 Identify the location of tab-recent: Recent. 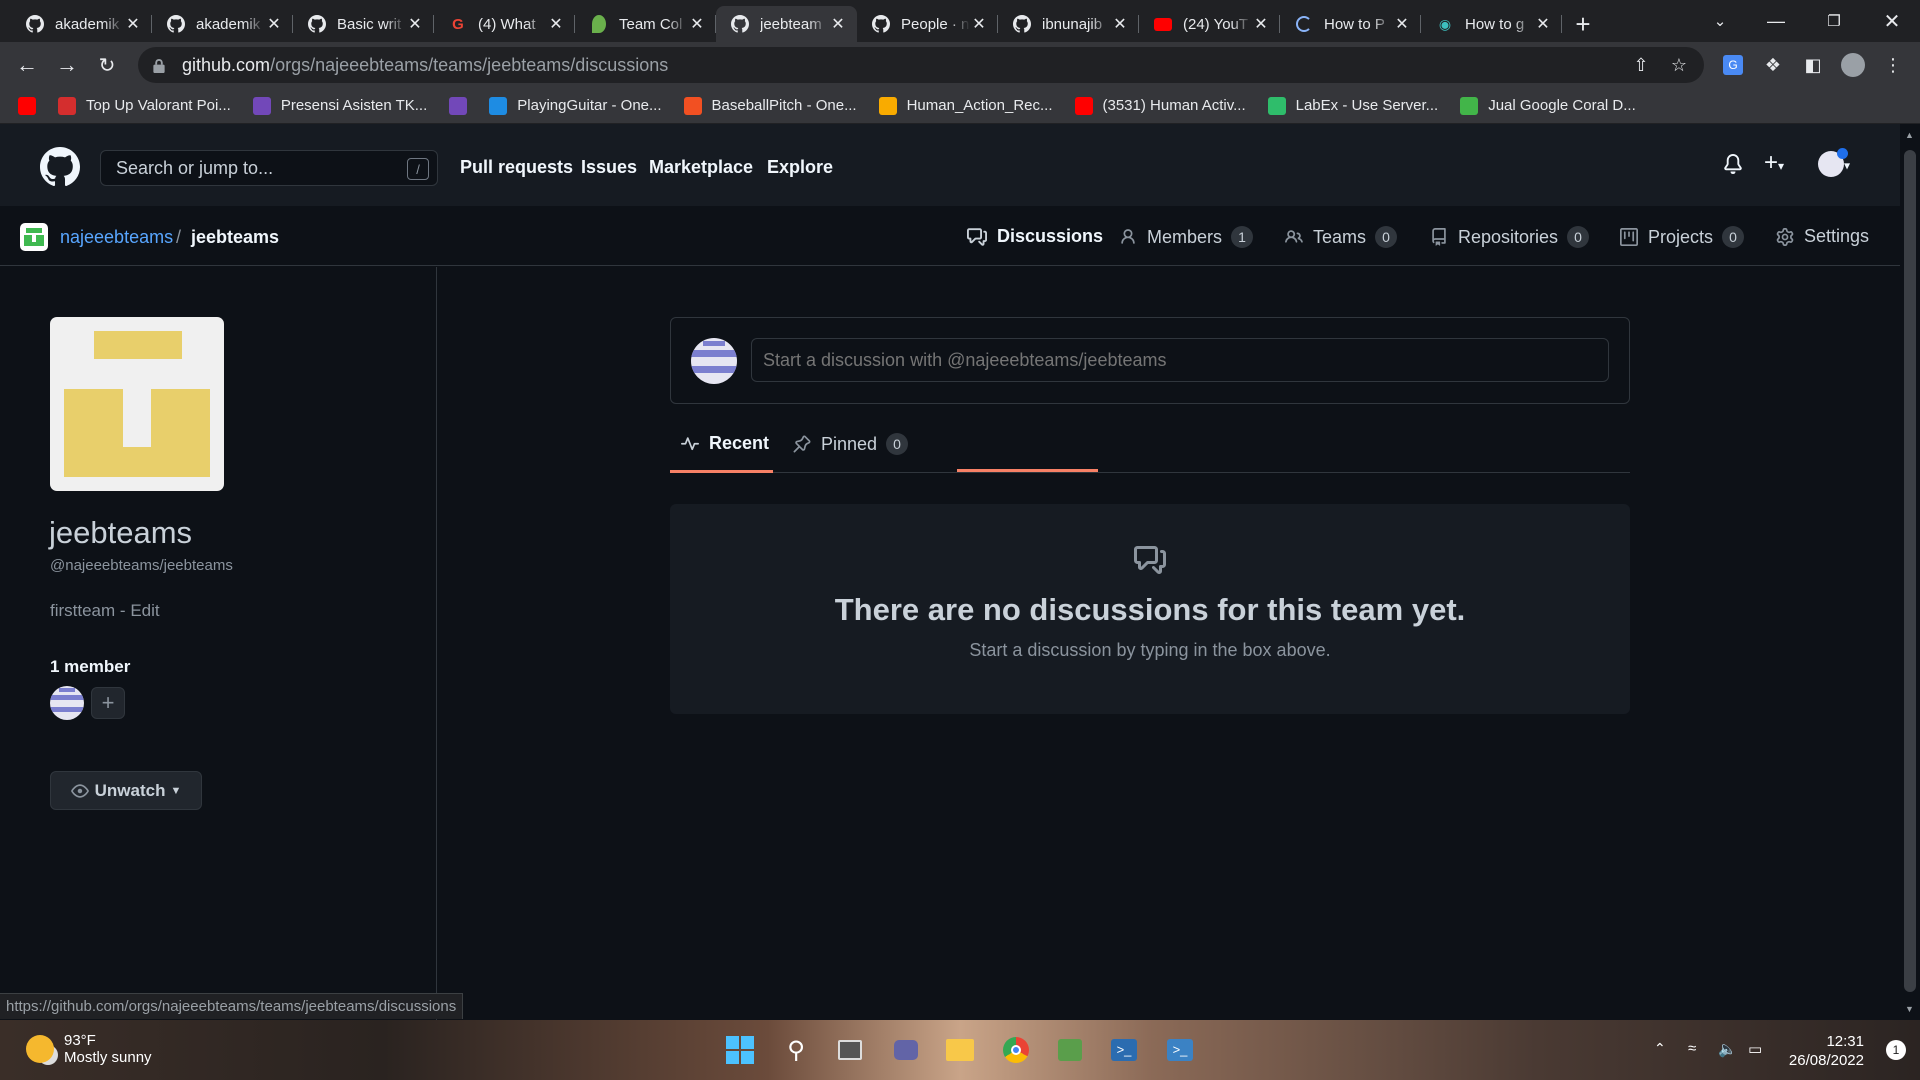
(725, 443).